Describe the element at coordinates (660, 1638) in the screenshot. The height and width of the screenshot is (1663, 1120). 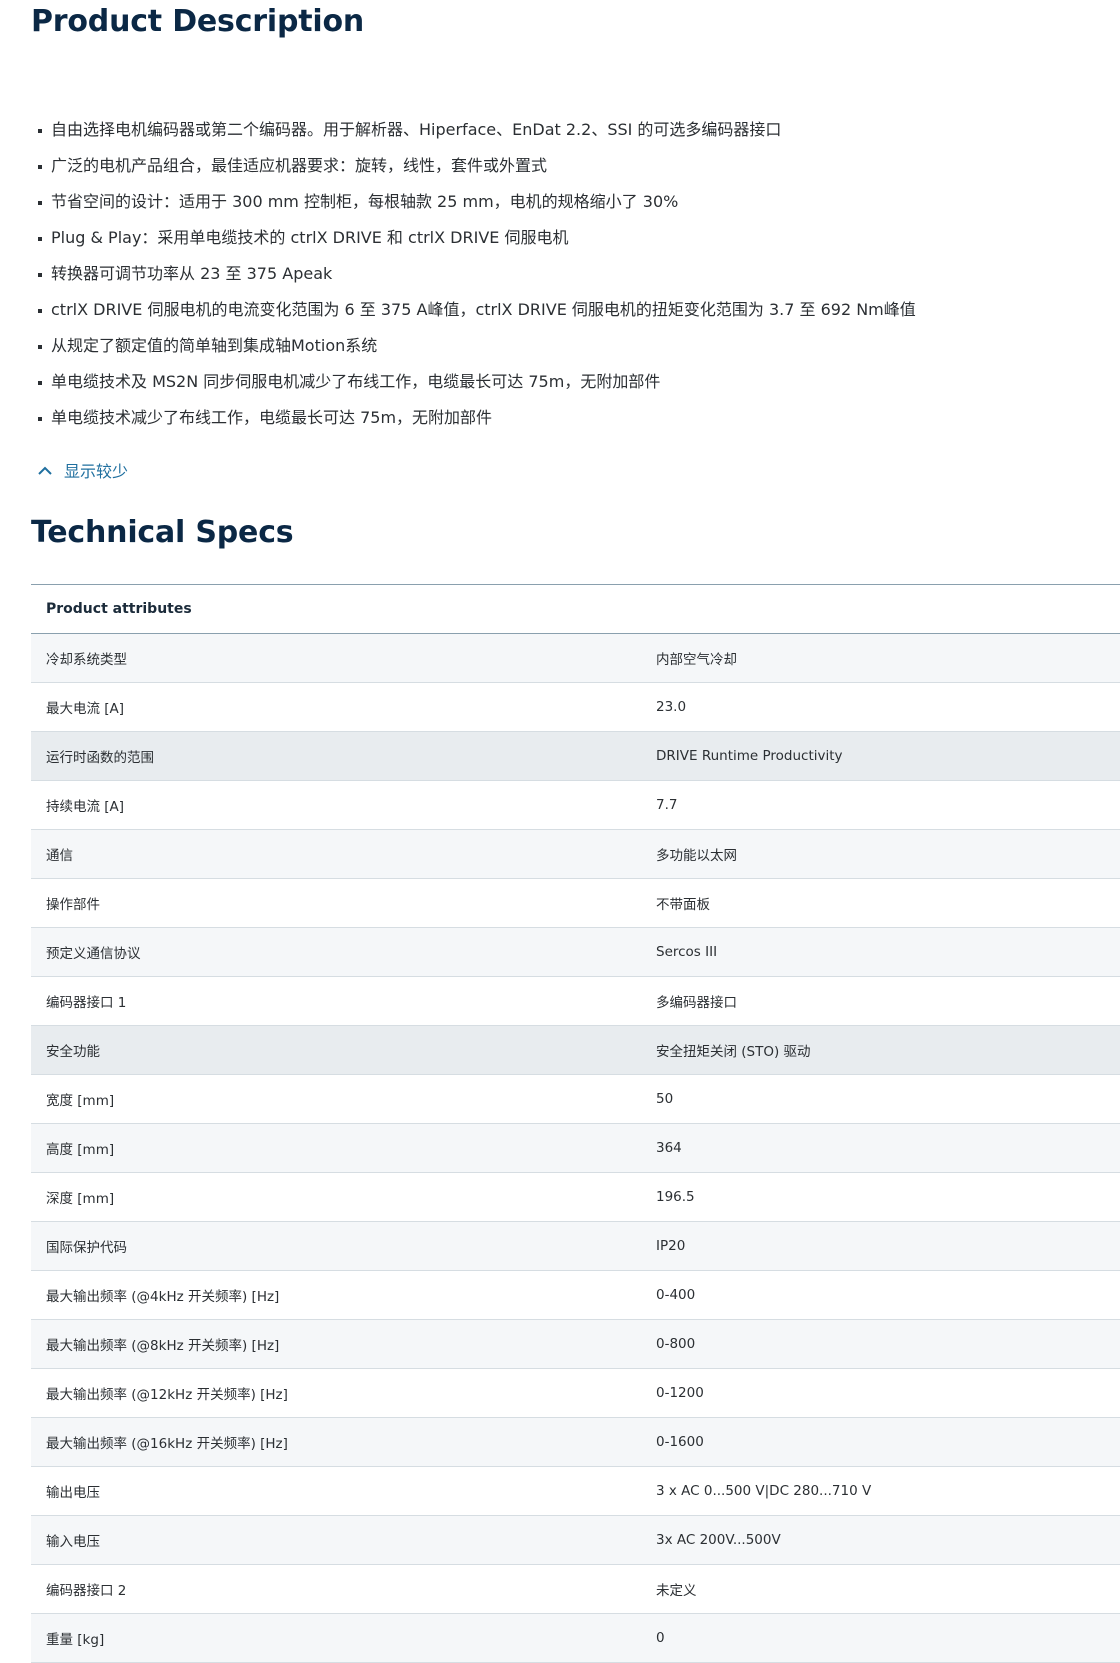
I see `spec-value: 0` at that location.